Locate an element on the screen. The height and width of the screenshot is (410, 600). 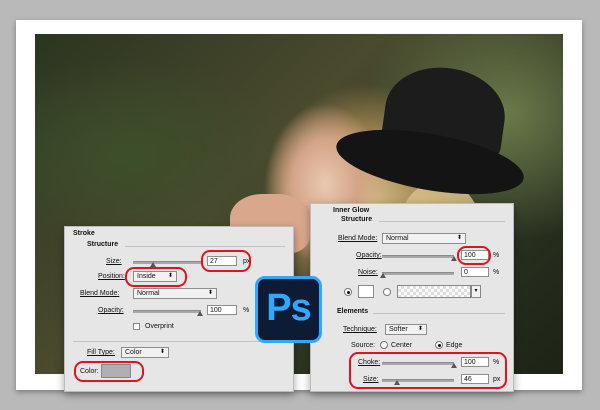
ig-blend-select: Normal ⬍ is located at coordinates (424, 238).